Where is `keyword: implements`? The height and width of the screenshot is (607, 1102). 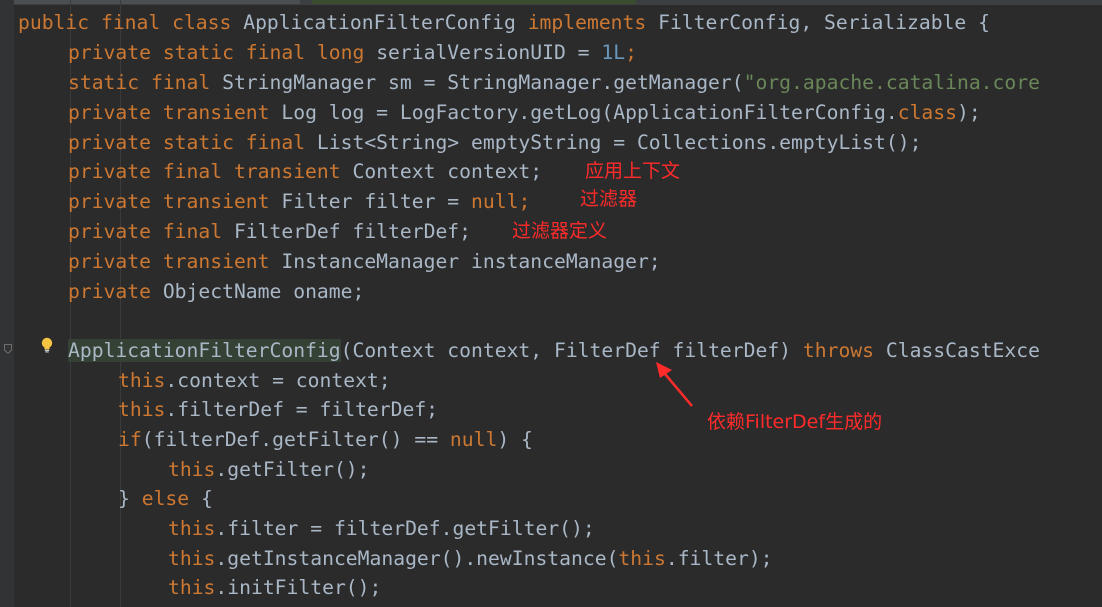 keyword: implements is located at coordinates (593, 22).